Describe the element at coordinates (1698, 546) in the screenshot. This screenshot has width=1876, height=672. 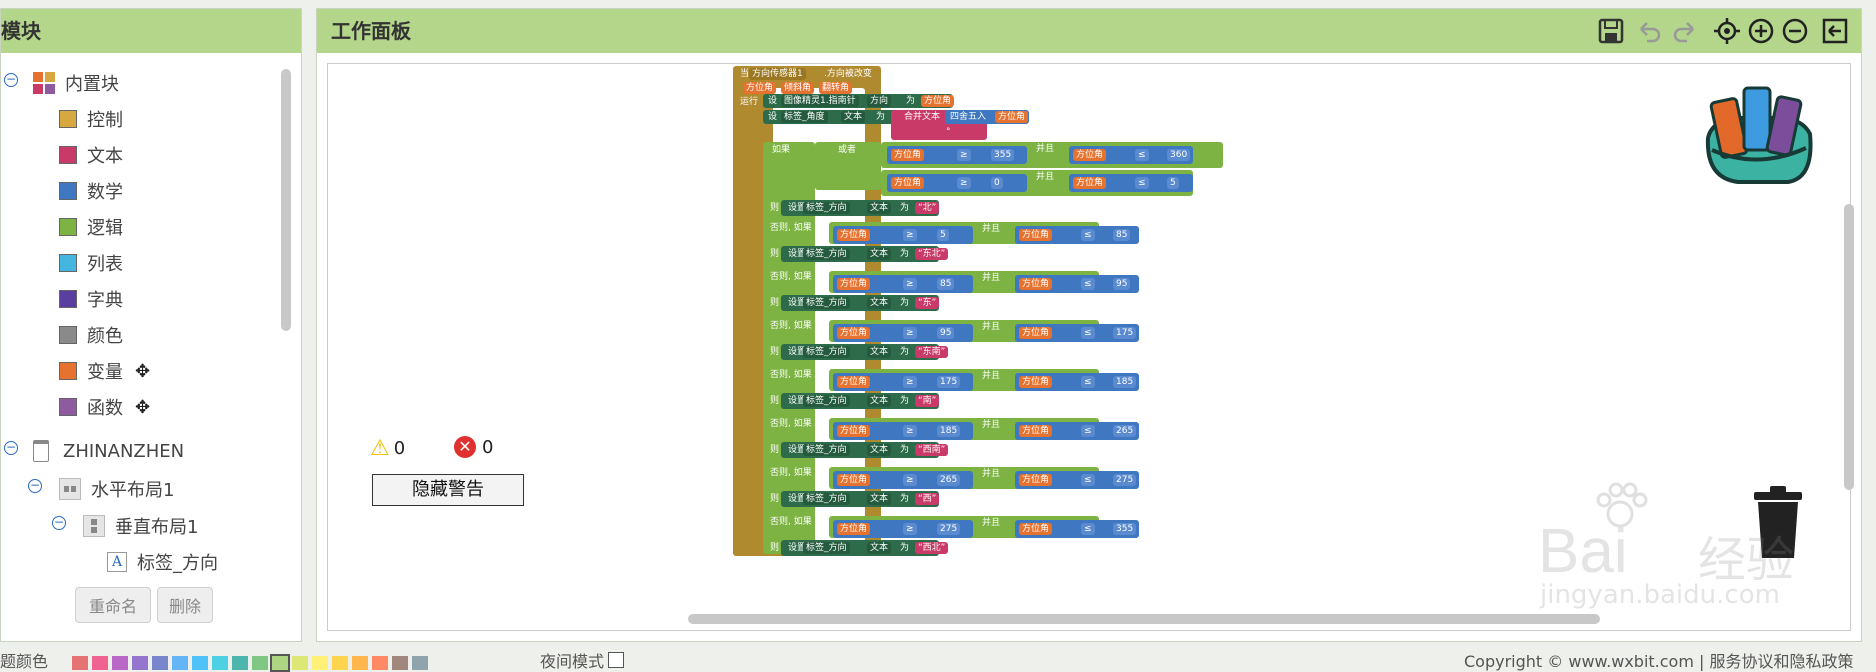
I see `baidu-watermark: Bai 经验 jingyan.baidu.com` at that location.